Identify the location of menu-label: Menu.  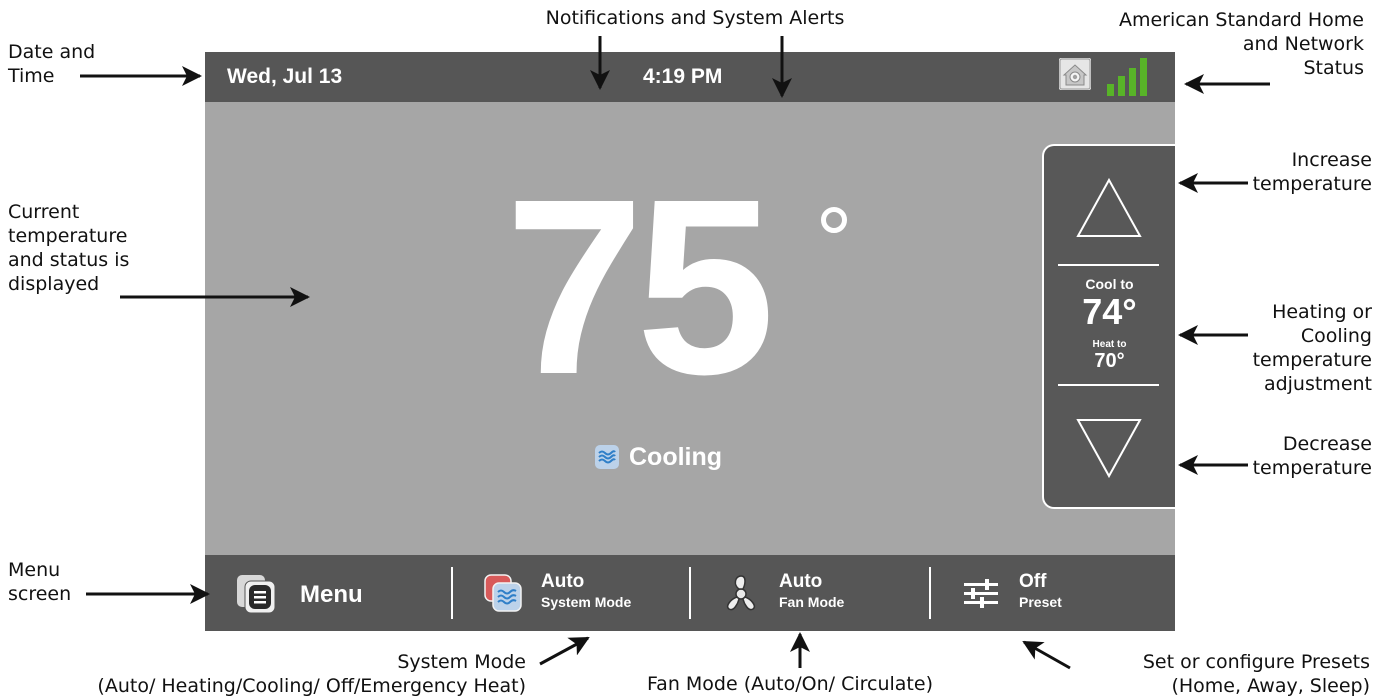
(331, 594).